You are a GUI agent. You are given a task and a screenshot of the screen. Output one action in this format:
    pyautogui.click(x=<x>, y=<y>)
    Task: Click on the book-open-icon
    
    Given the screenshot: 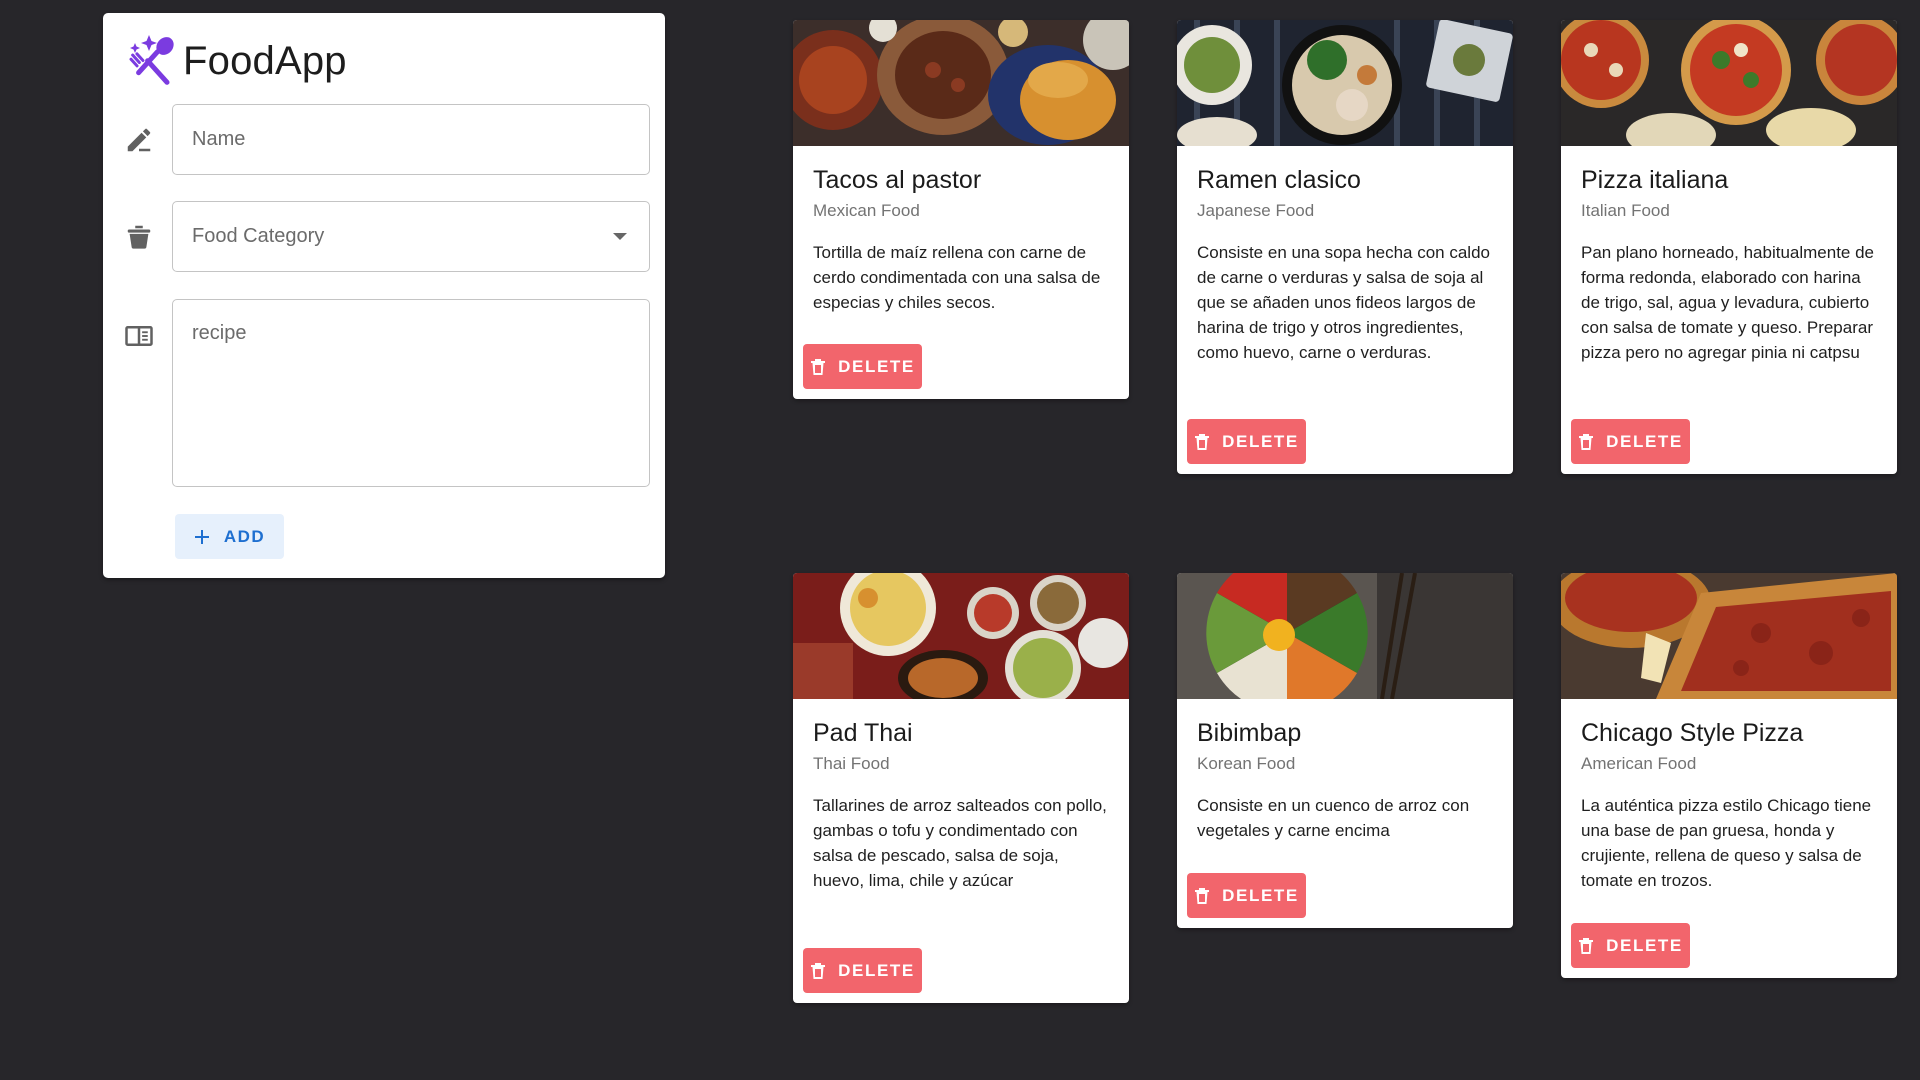 What is the action you would take?
    pyautogui.click(x=139, y=336)
    